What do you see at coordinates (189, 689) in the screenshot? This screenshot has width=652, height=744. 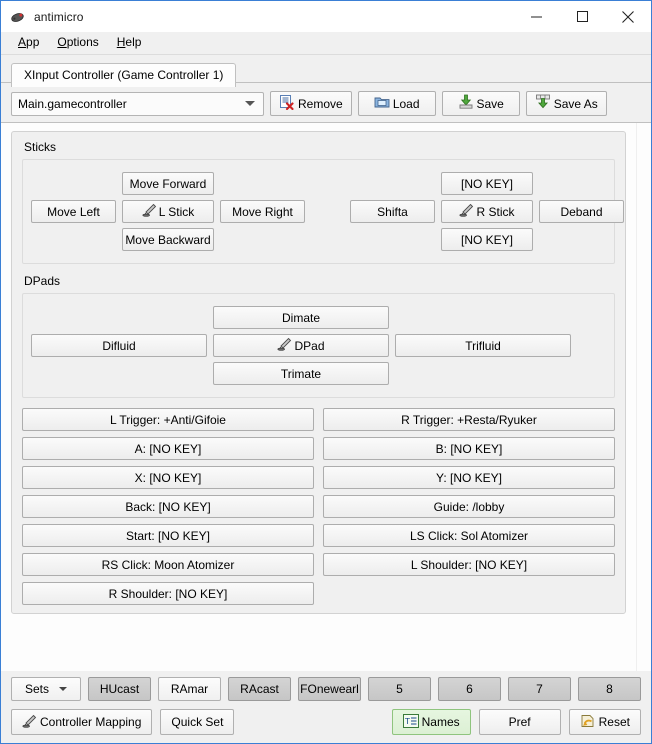 I see `set-button-2: RAmar` at bounding box center [189, 689].